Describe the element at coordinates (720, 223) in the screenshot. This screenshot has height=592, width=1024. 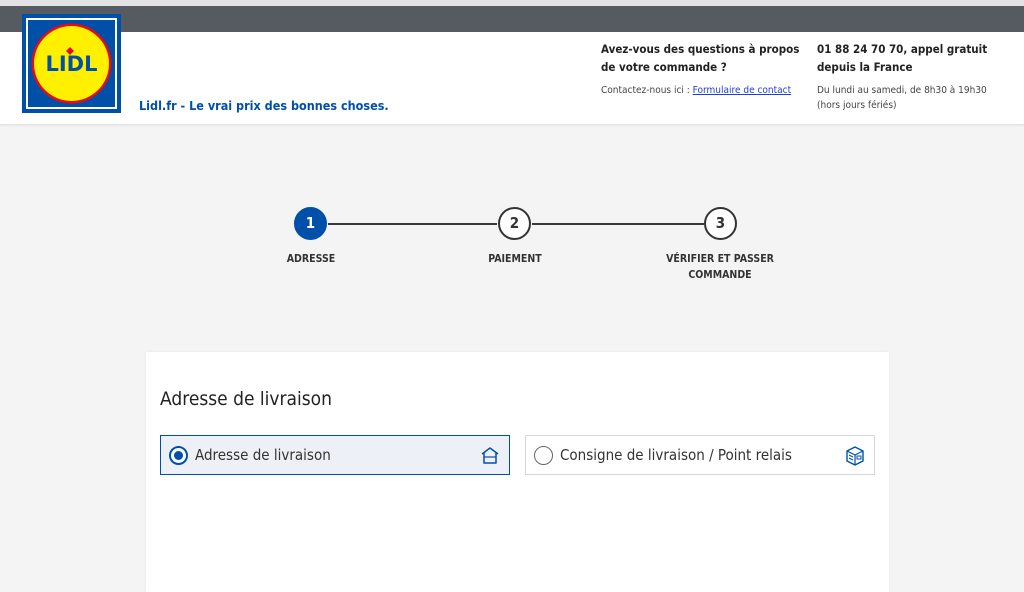
I see `step-3-circle: 3` at that location.